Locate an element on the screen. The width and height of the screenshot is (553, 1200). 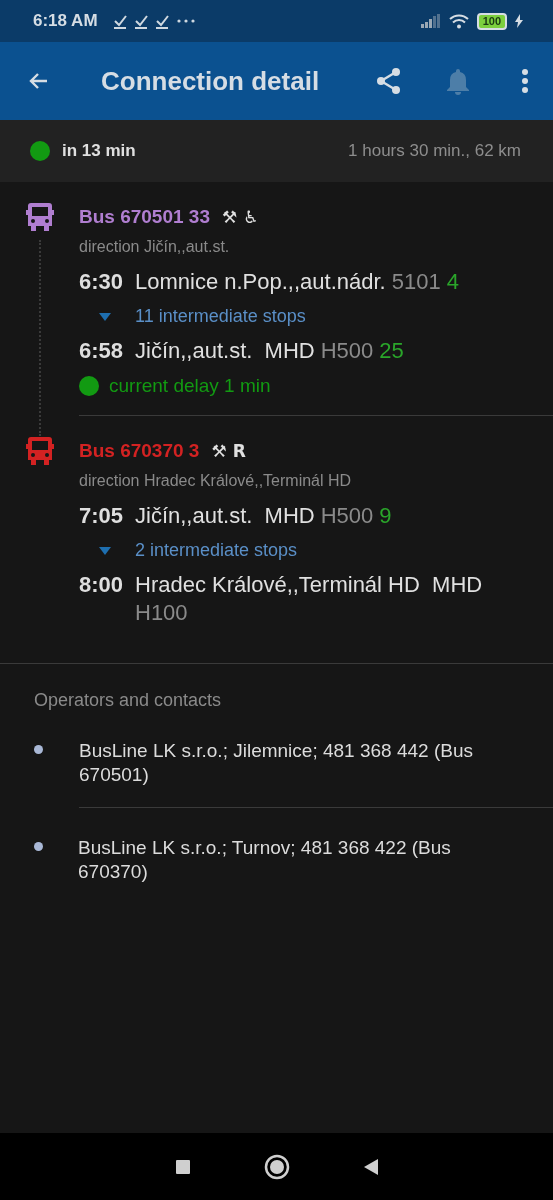
departure-time: in 13 min is located at coordinates (99, 151).